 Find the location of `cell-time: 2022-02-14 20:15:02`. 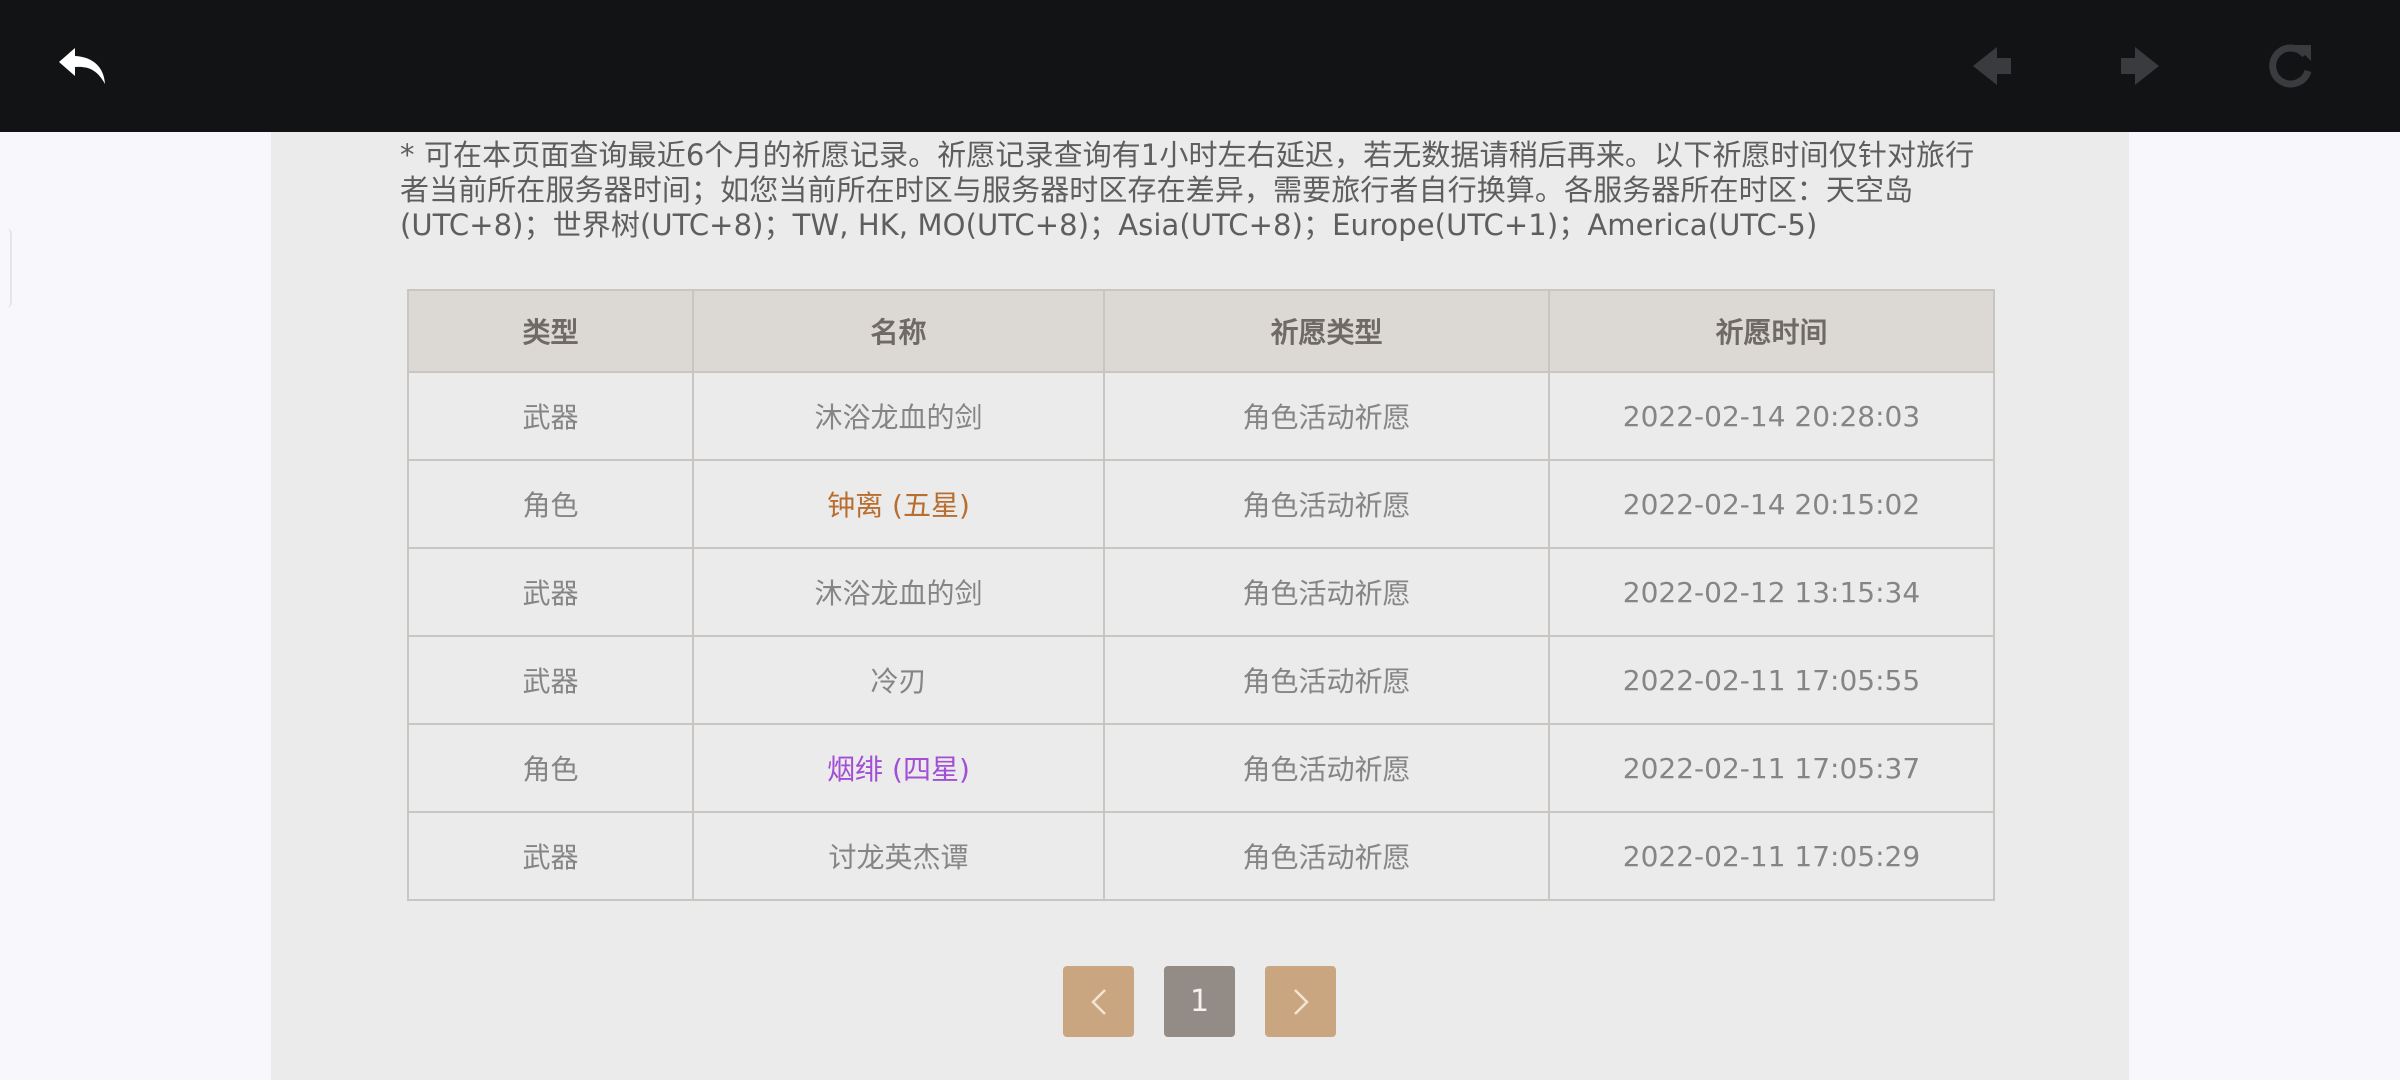

cell-time: 2022-02-14 20:15:02 is located at coordinates (1771, 504).